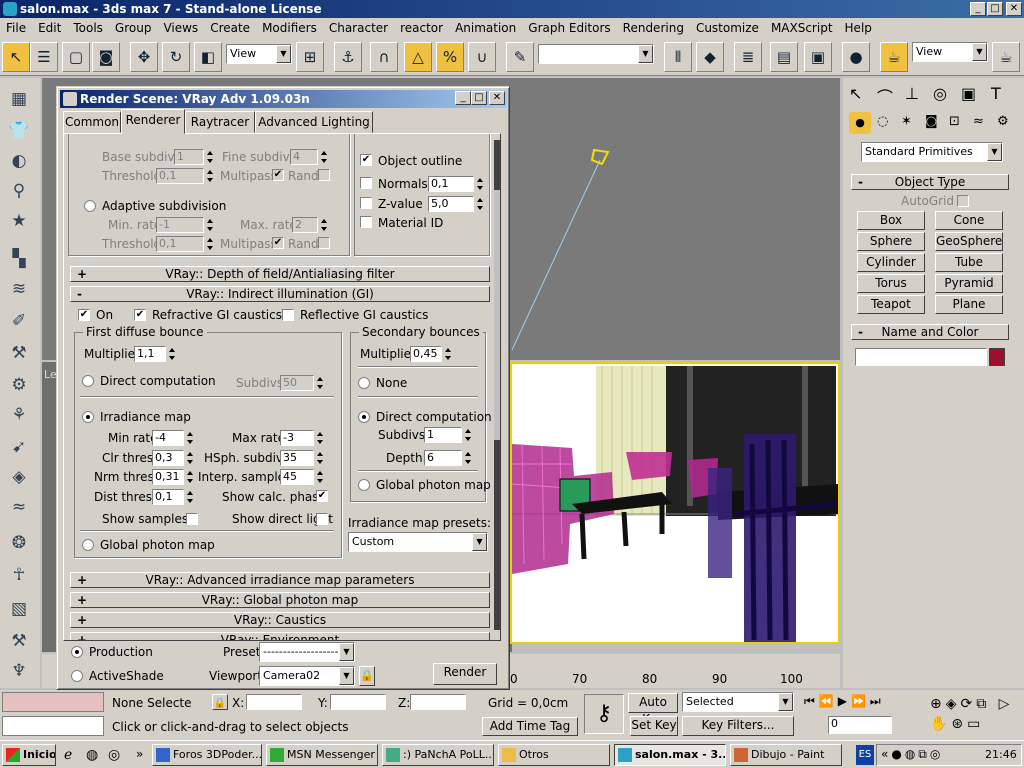 Image resolution: width=1024 pixels, height=768 pixels. Describe the element at coordinates (653, 709) in the screenshot. I see `auto-key-button: Auto Key` at that location.